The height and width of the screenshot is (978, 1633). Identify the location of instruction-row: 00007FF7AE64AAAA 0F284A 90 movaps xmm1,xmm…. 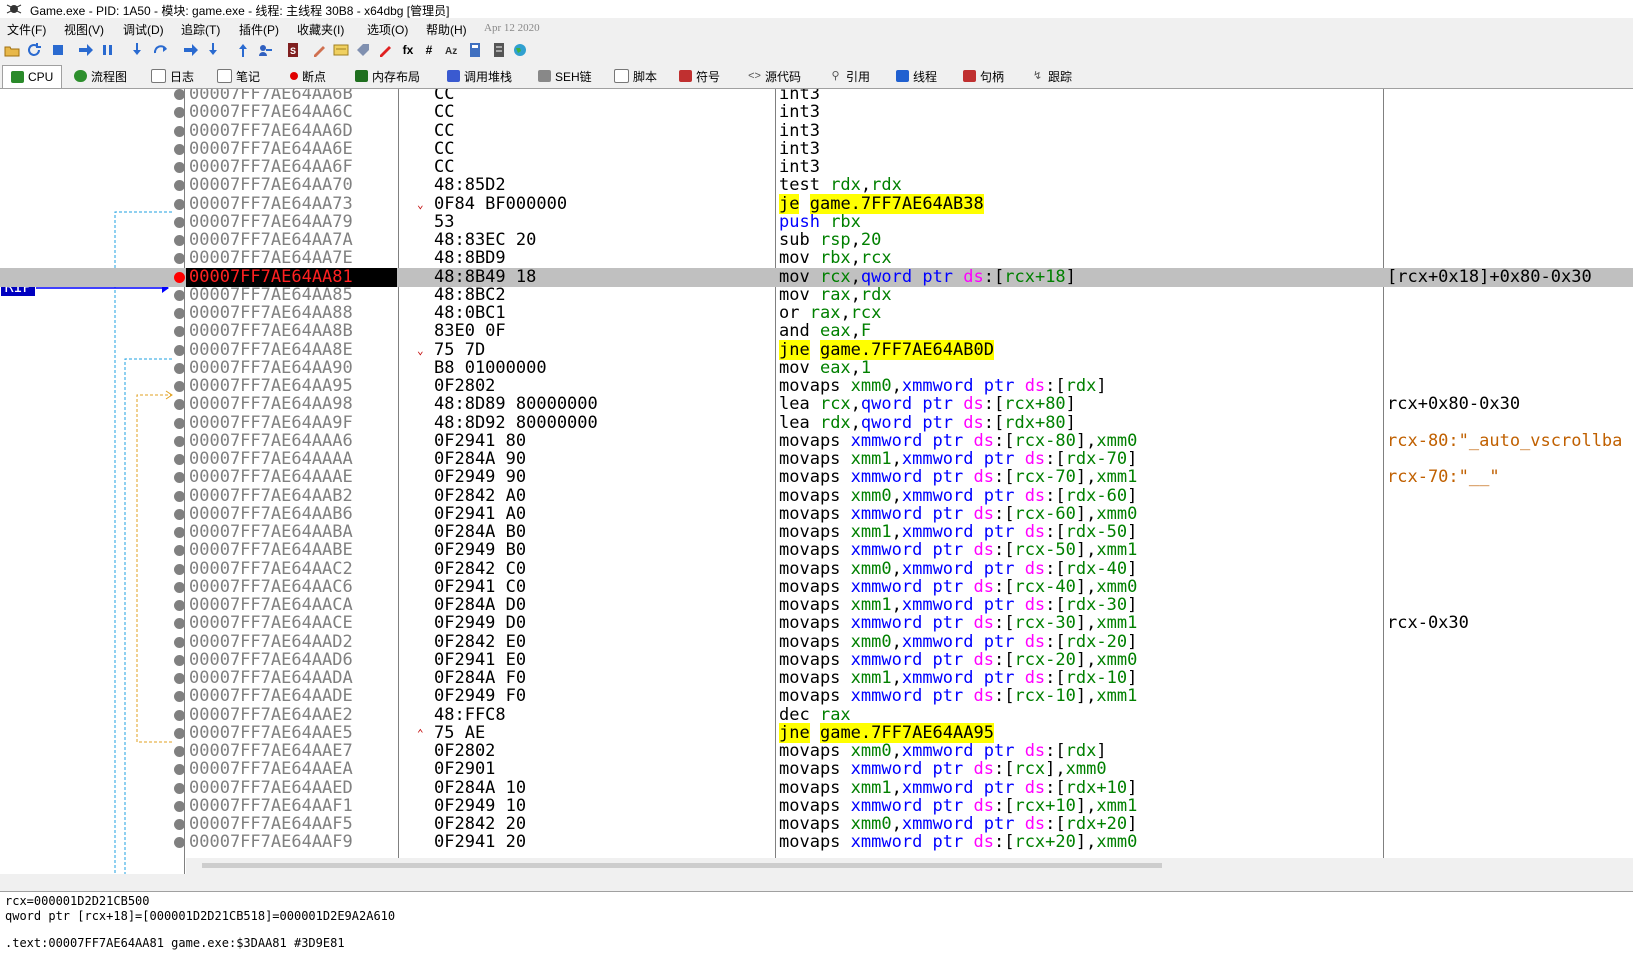
(816, 459).